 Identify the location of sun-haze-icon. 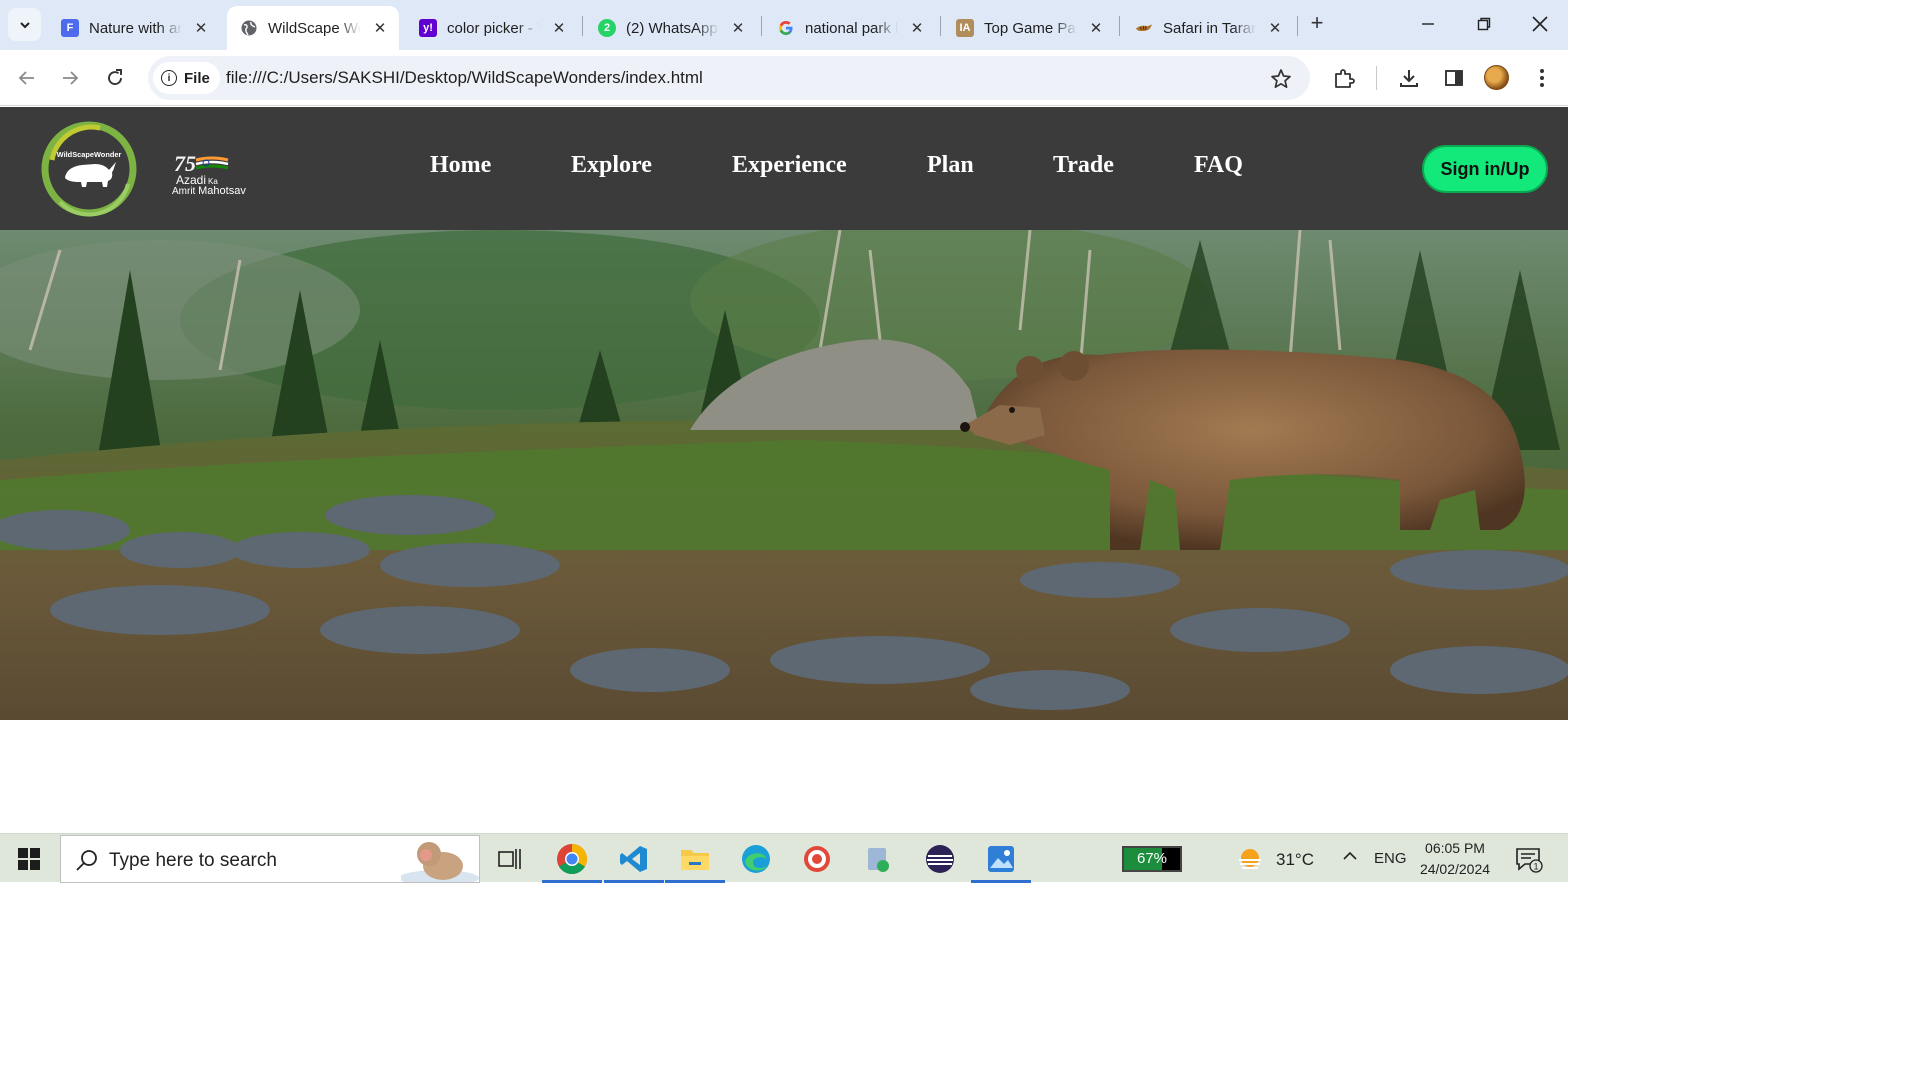
(1250, 859).